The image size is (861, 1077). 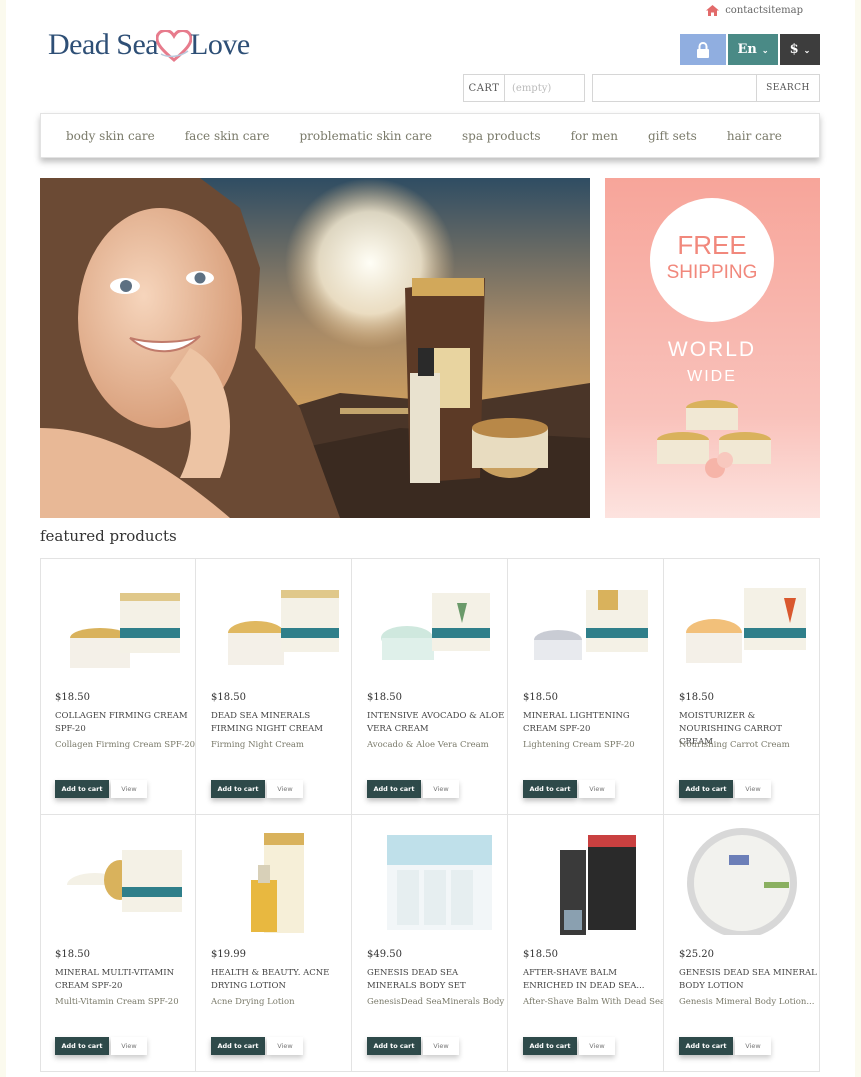 What do you see at coordinates (436, 980) in the screenshot?
I see `product-name: GENESIS DEAD SEA MINERALS BODY SET` at bounding box center [436, 980].